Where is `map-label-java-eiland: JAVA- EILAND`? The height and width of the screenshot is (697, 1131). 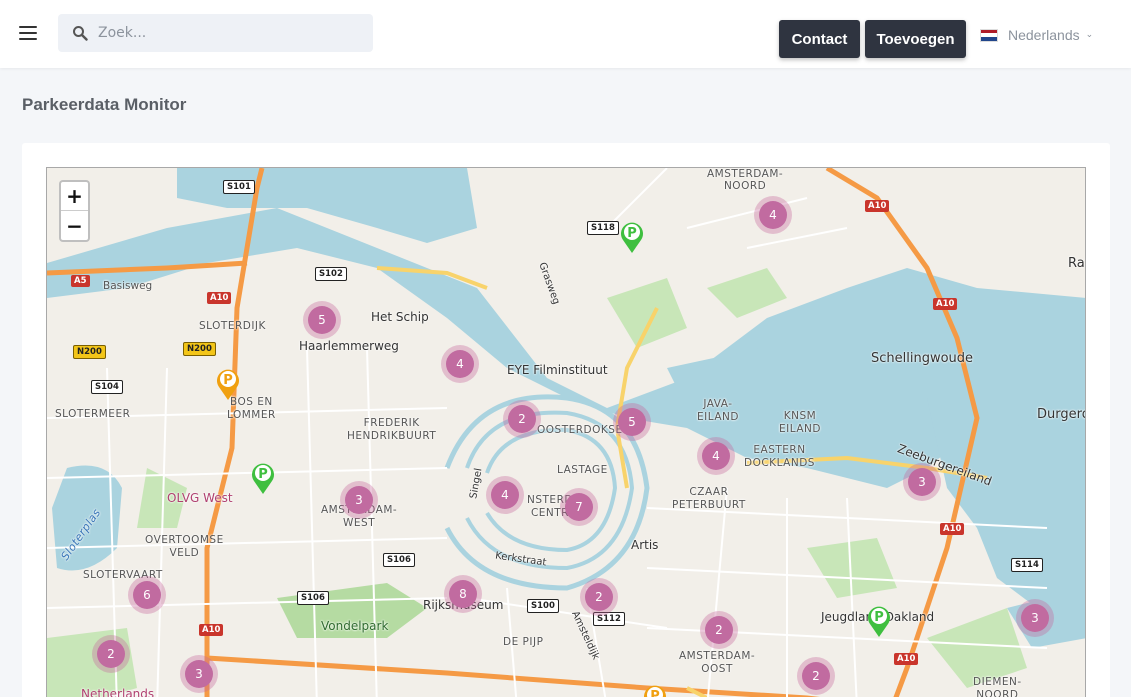
map-label-java-eiland: JAVA- EILAND is located at coordinates (718, 410).